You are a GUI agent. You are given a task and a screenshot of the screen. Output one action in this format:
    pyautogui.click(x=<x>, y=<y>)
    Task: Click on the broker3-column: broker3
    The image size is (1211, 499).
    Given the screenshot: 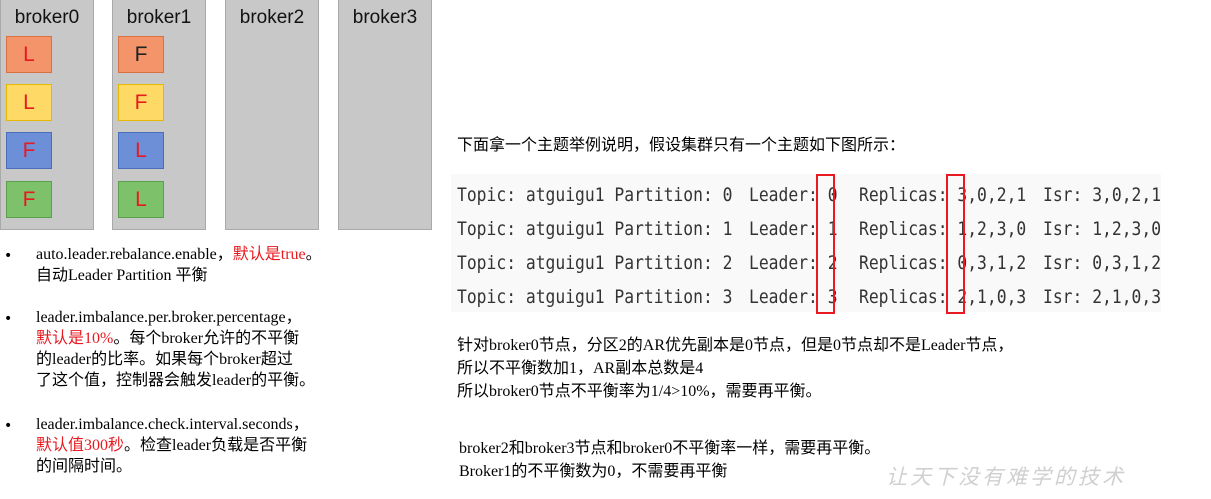 What is the action you would take?
    pyautogui.click(x=385, y=115)
    